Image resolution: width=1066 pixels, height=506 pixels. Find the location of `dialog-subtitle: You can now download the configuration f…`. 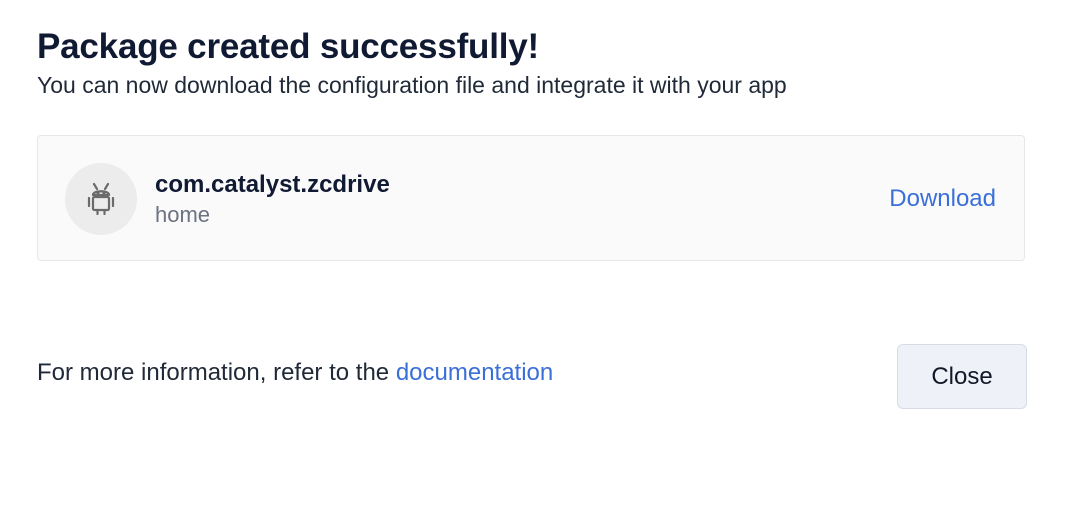

dialog-subtitle: You can now download the configuration f… is located at coordinates (412, 85).